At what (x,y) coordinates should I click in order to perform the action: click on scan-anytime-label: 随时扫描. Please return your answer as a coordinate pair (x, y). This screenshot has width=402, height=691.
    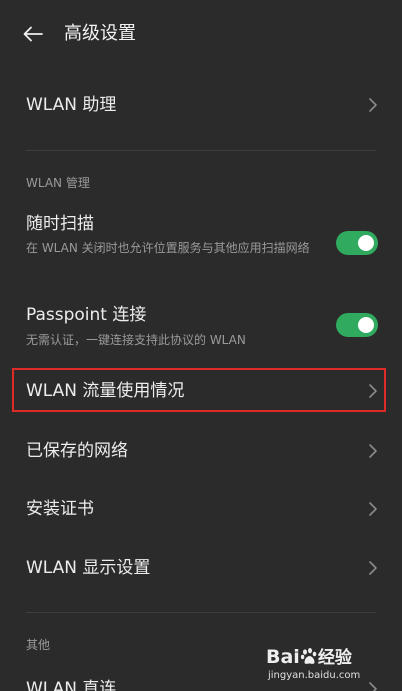
    Looking at the image, I should click on (60, 224).